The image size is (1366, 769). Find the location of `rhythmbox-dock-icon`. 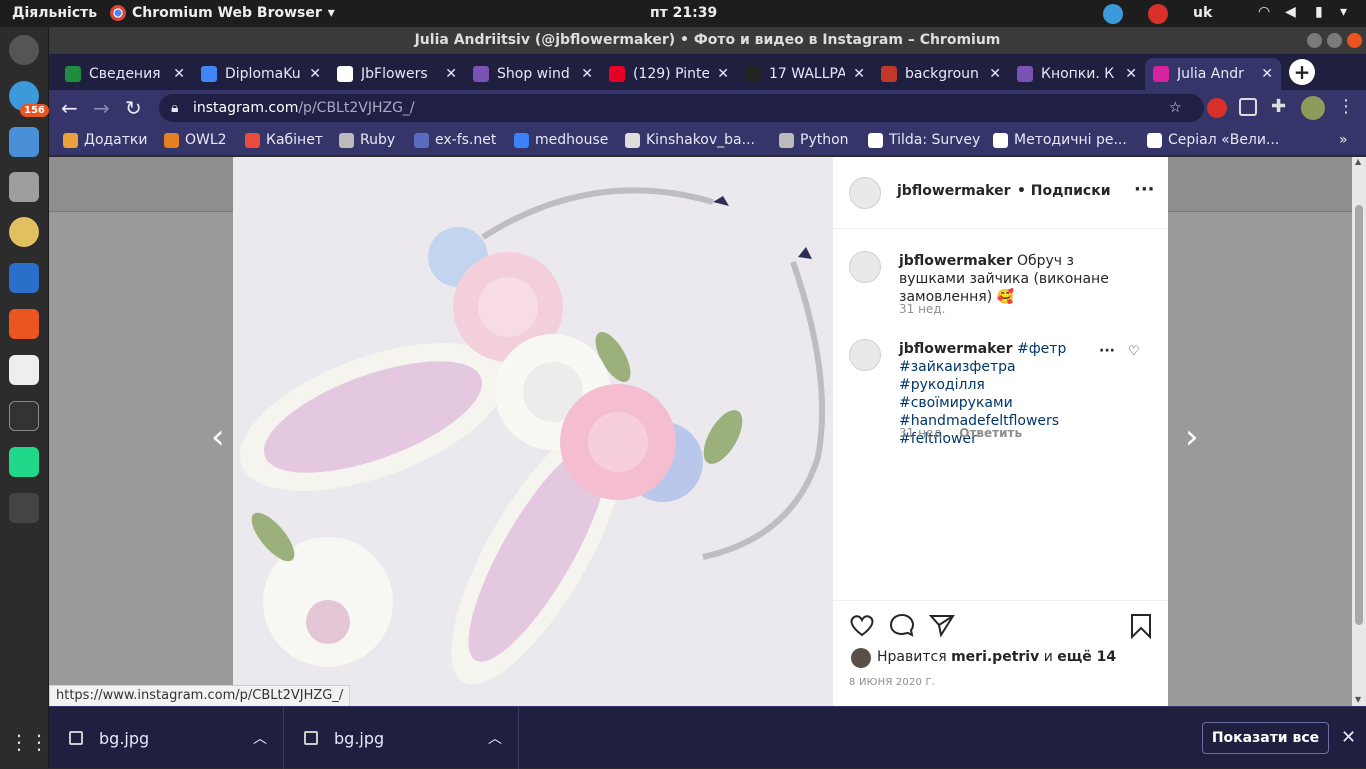

rhythmbox-dock-icon is located at coordinates (24, 232).